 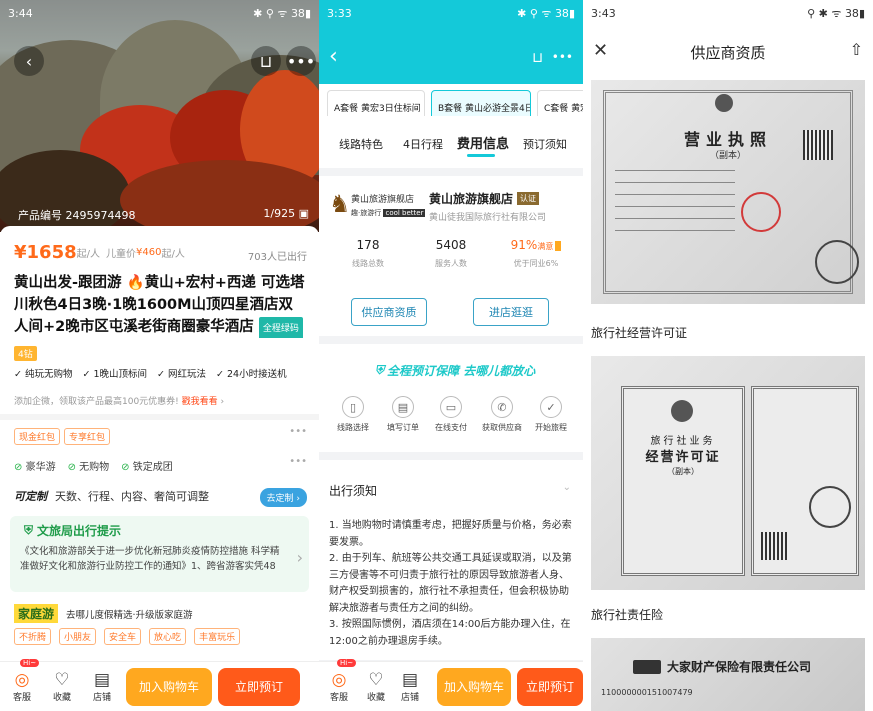 I want to click on promo-link: 戳我看看, so click(x=200, y=402).